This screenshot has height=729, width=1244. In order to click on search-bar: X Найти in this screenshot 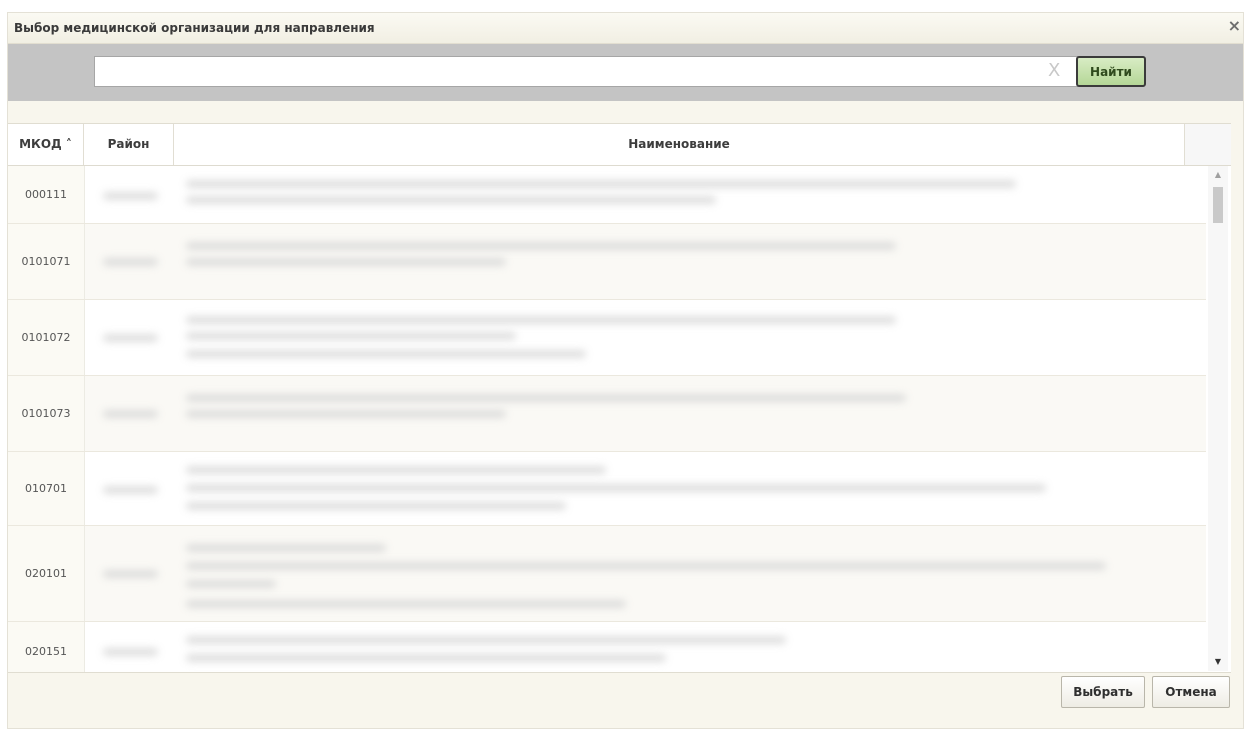, I will do `click(625, 72)`.